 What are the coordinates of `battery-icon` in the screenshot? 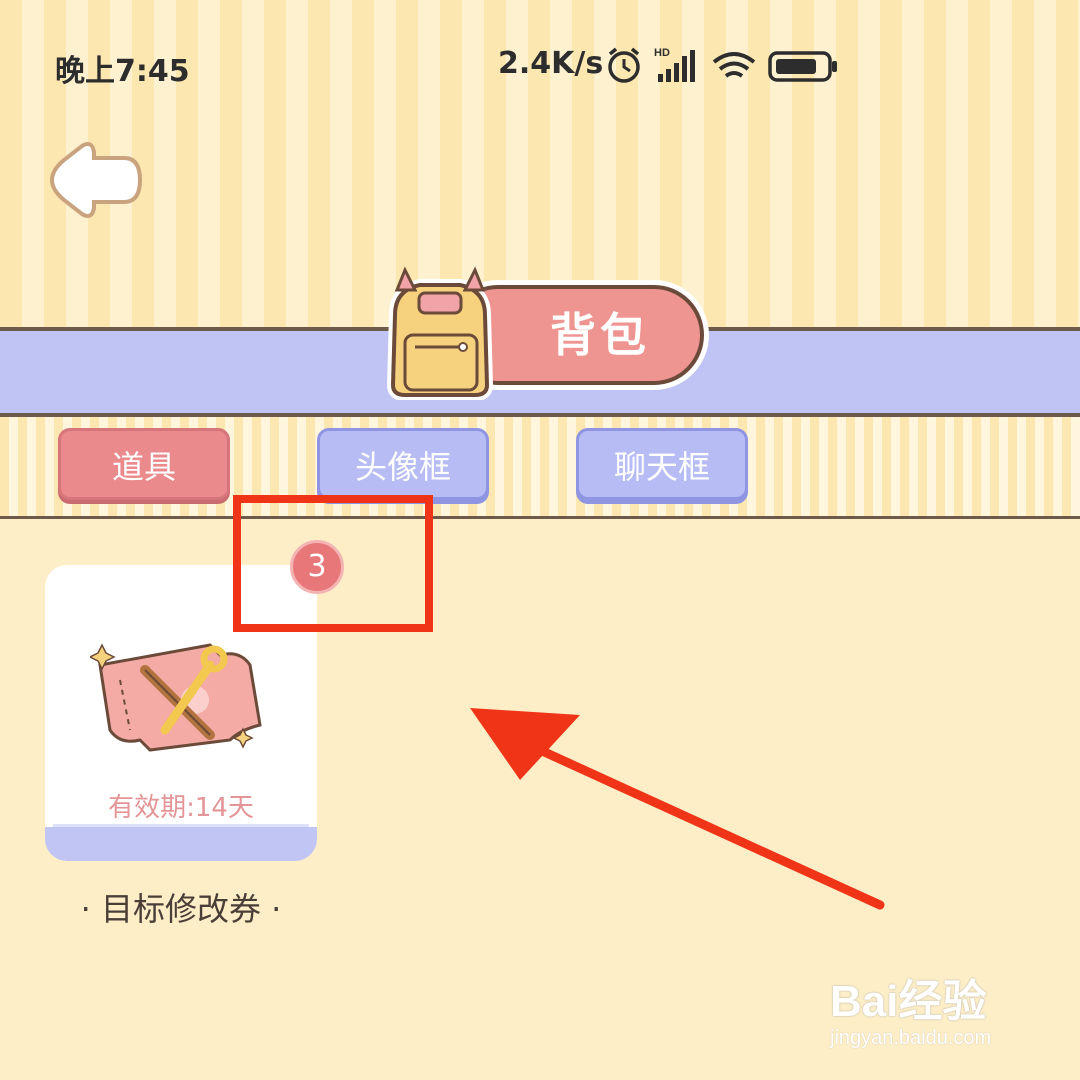 It's located at (802, 66).